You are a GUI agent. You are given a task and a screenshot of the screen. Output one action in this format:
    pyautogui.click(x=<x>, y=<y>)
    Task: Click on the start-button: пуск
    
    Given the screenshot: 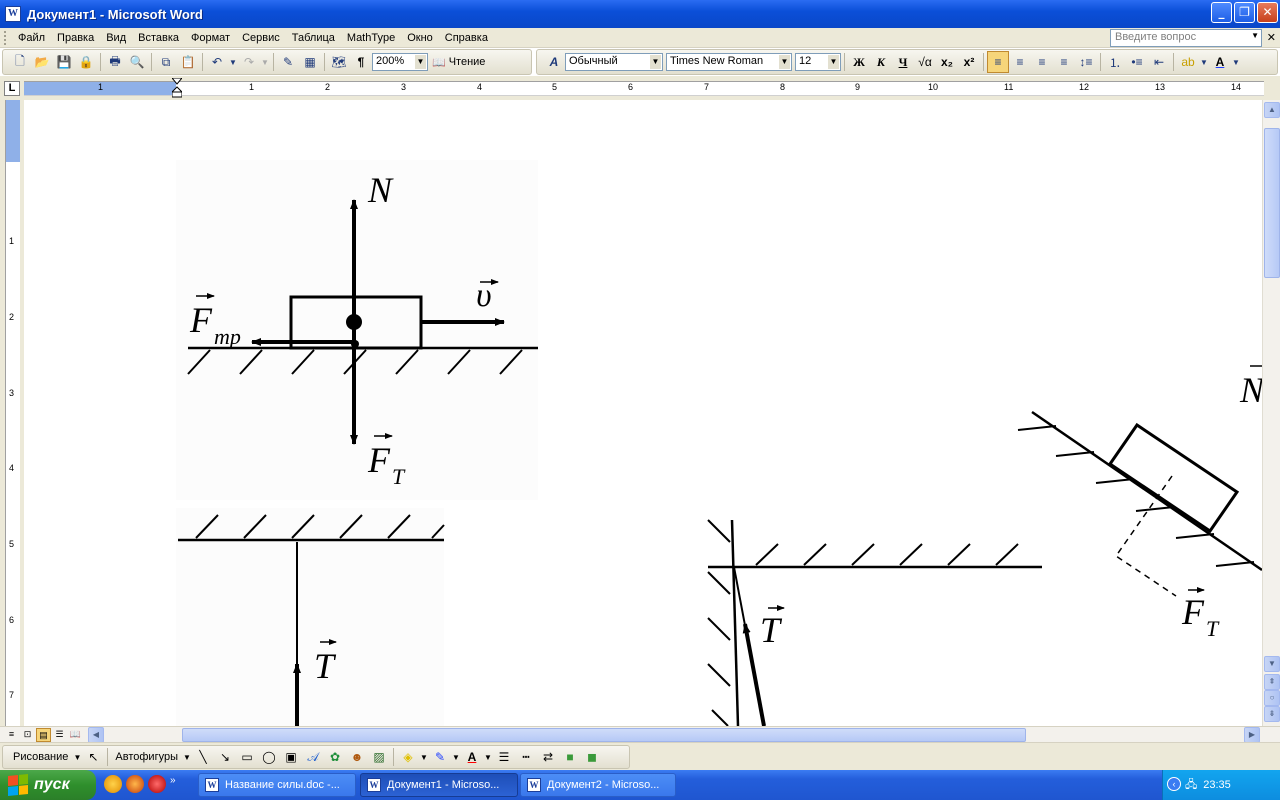 What is the action you would take?
    pyautogui.click(x=48, y=785)
    